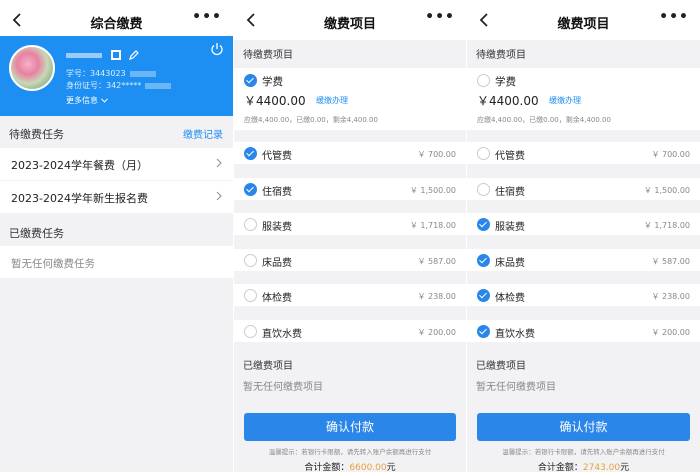 This screenshot has width=700, height=472. Describe the element at coordinates (119, 85) in the screenshot. I see `id-number: 身份证号：342*****` at that location.